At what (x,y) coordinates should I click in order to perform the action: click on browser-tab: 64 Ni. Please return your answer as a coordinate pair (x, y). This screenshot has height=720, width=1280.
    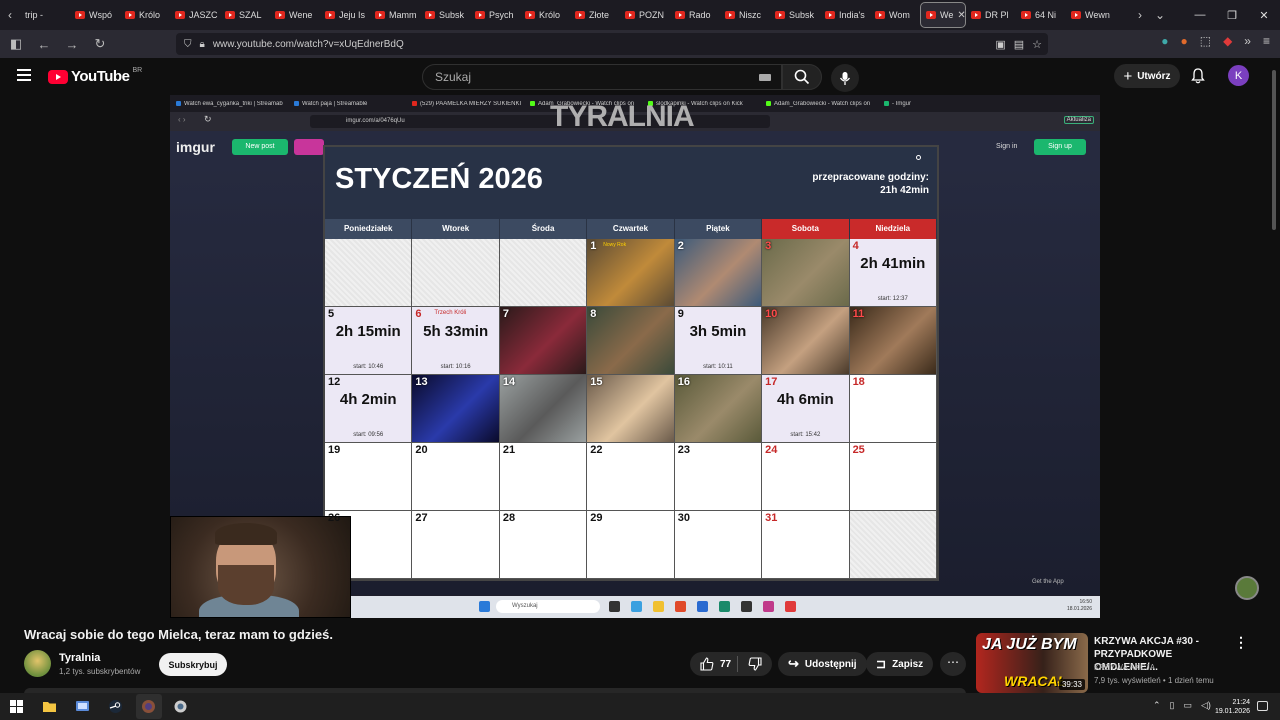
    Looking at the image, I should click on (1041, 15).